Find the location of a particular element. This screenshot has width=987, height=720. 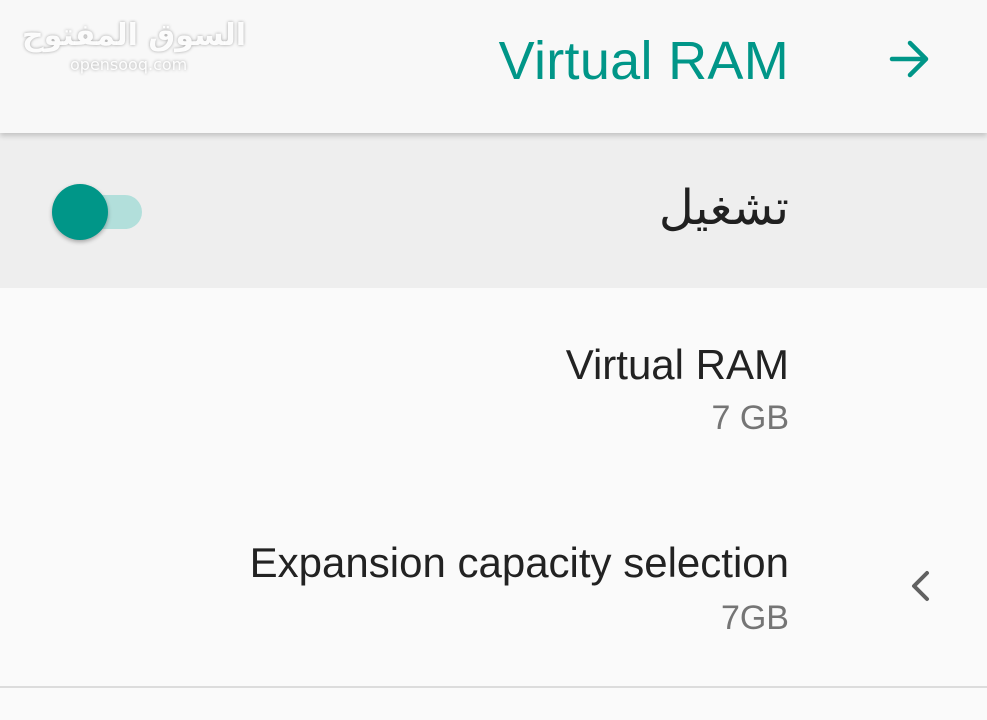

page-title: Virtual RAM is located at coordinates (643, 61).